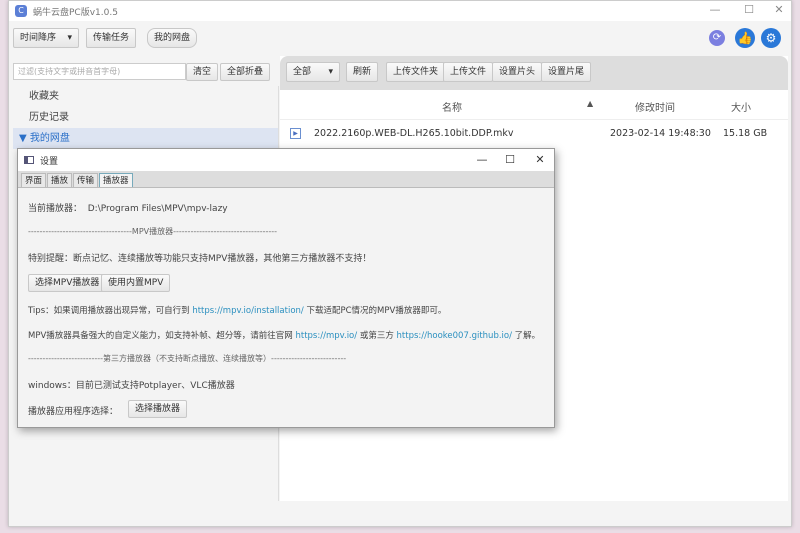 This screenshot has width=800, height=533. I want to click on refresh-icon: ⟳, so click(717, 38).